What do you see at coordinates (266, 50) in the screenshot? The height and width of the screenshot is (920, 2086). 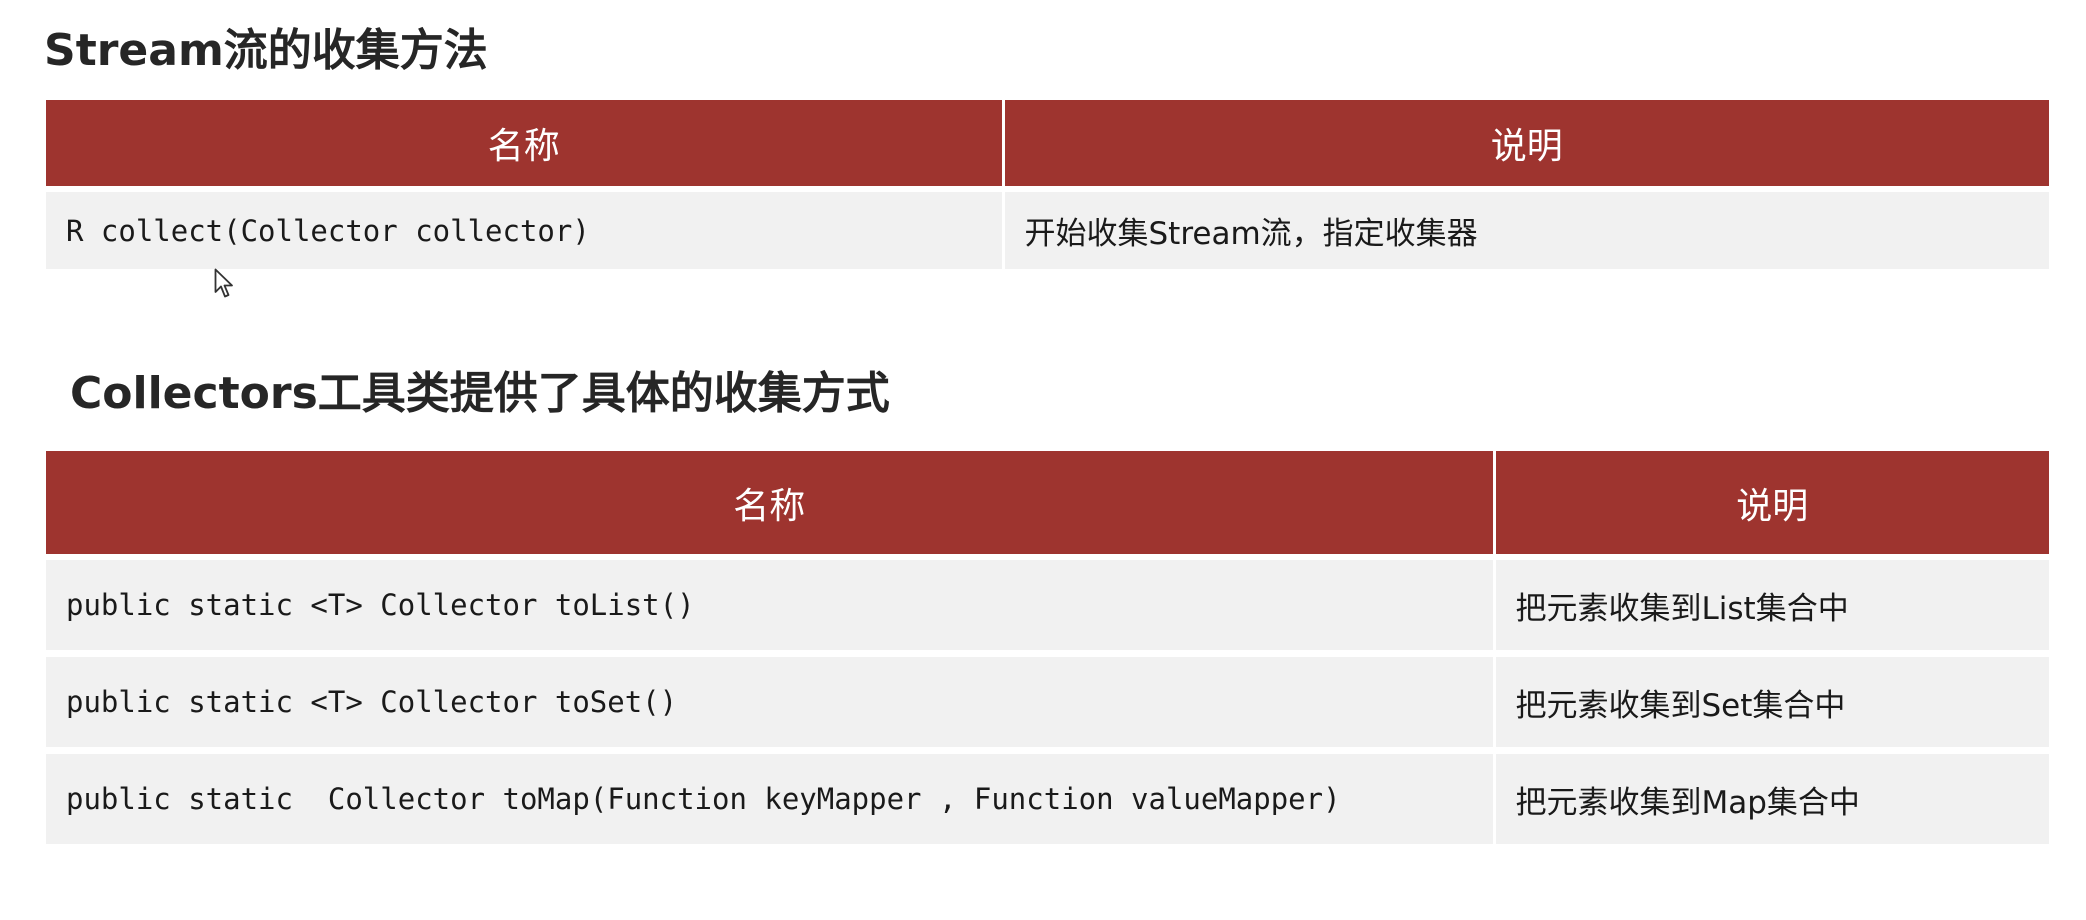 I see `section-title-stream-collect: Stream流的收集方法` at bounding box center [266, 50].